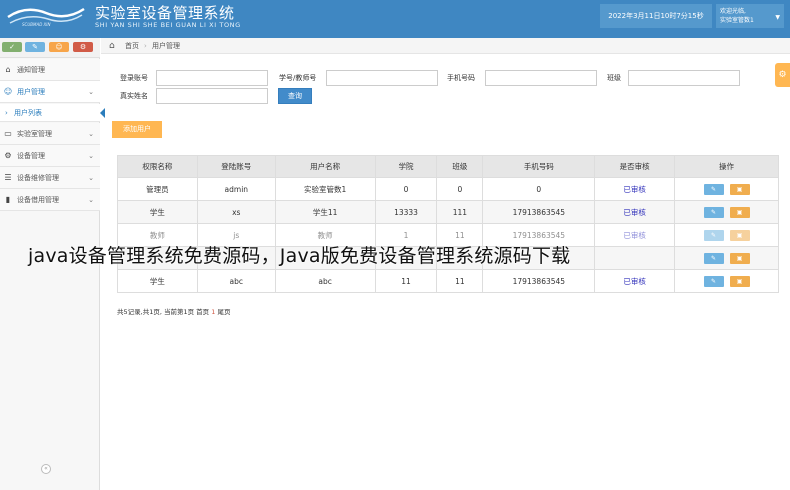 Image resolution: width=790 pixels, height=490 pixels. Describe the element at coordinates (684, 78) in the screenshot. I see `class-input` at that location.